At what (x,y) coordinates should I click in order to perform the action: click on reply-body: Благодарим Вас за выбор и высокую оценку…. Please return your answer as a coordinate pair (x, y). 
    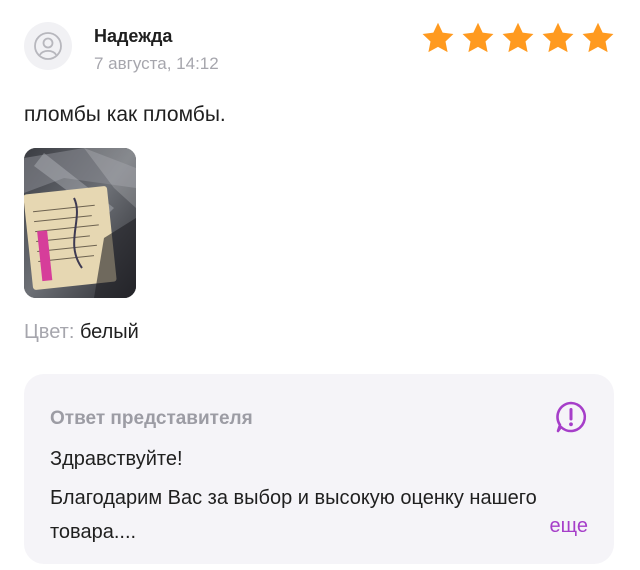
    Looking at the image, I should click on (293, 515).